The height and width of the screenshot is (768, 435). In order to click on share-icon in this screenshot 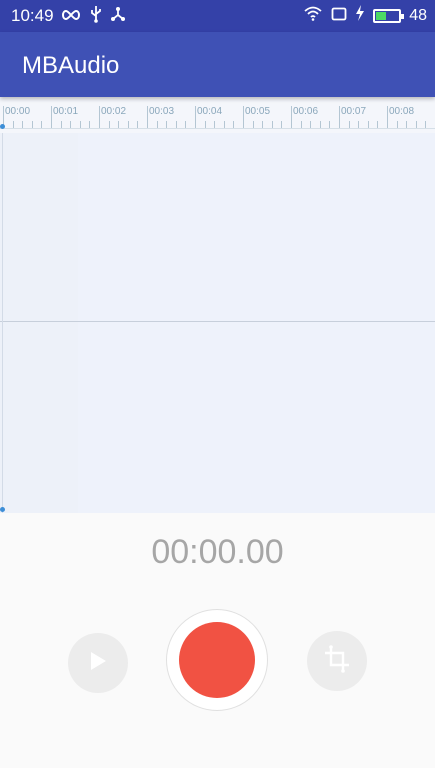, I will do `click(118, 16)`.